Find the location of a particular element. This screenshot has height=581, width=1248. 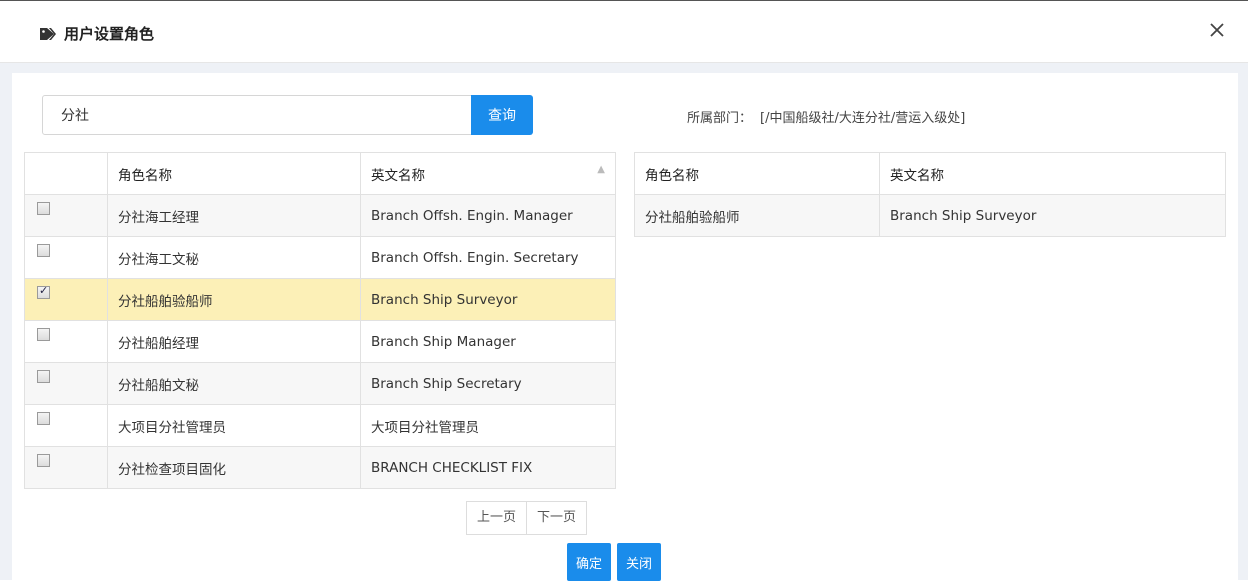

table-header-row: 角色名称 英文名称 is located at coordinates (930, 173).